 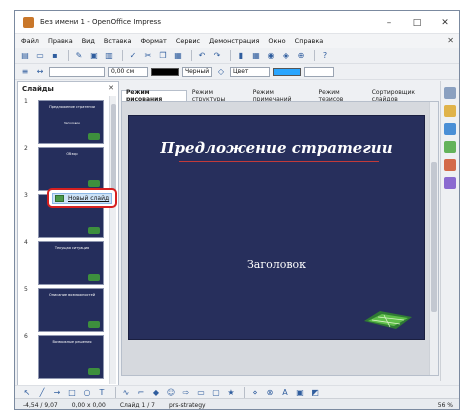 I want to click on line-color-select: Черный, so click(x=197, y=71).